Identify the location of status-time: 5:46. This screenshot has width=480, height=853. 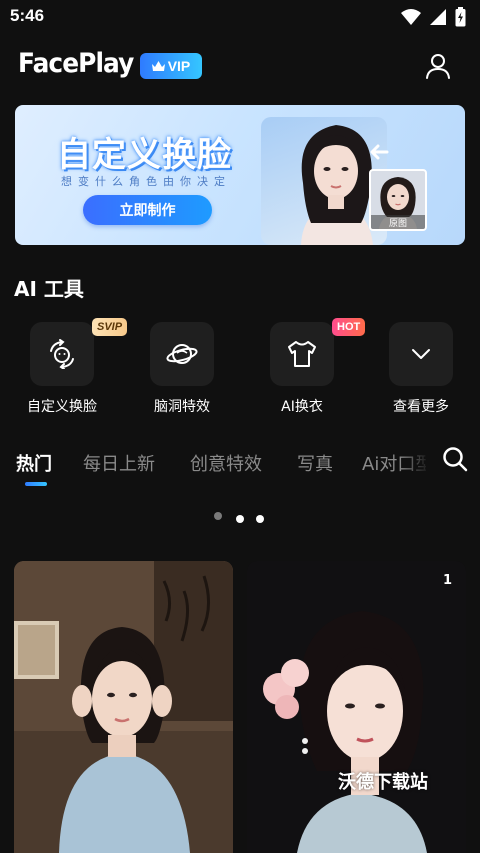
(27, 15).